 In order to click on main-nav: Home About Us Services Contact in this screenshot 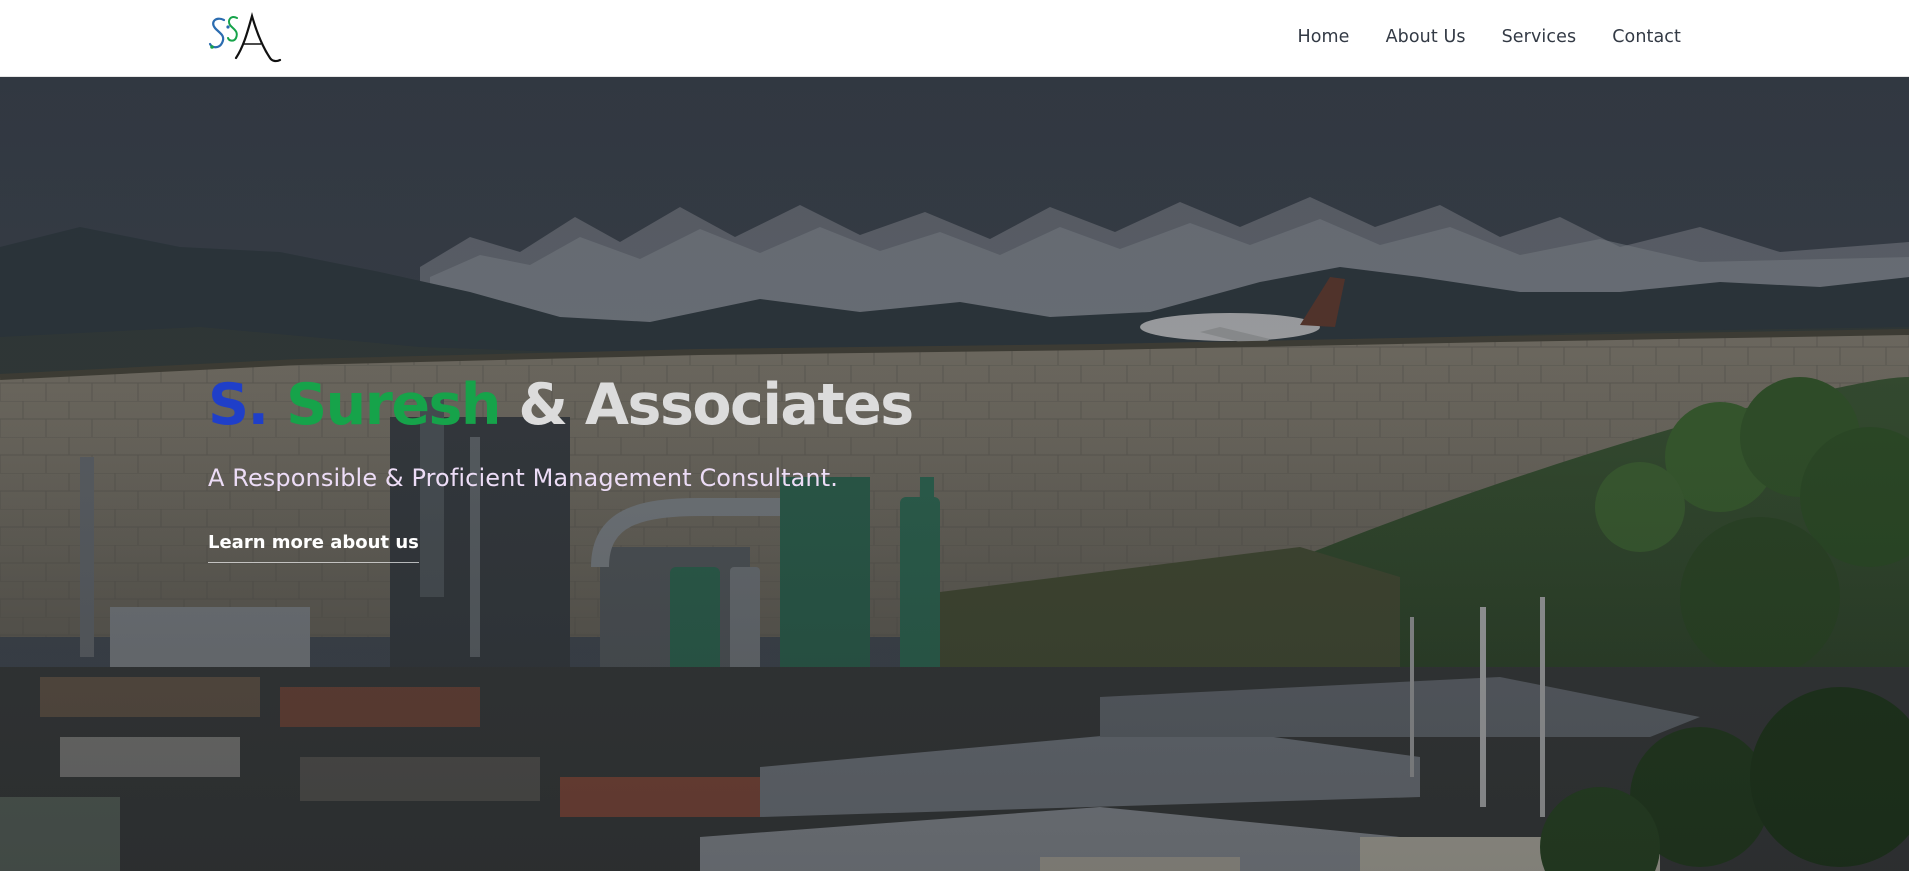, I will do `click(1489, 36)`.